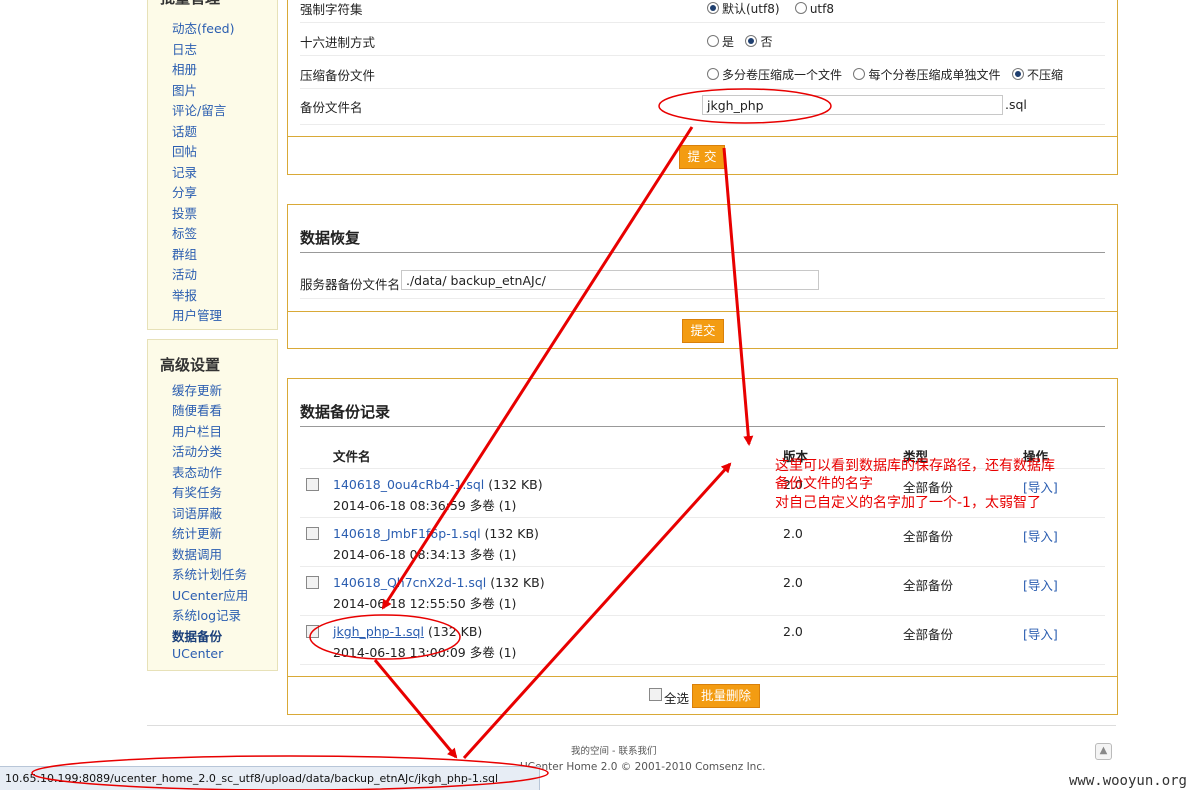 Image resolution: width=1189 pixels, height=791 pixels. I want to click on annotation-note-line3: 对自己自定义的名字加了一个-1，太弱智了, so click(908, 503).